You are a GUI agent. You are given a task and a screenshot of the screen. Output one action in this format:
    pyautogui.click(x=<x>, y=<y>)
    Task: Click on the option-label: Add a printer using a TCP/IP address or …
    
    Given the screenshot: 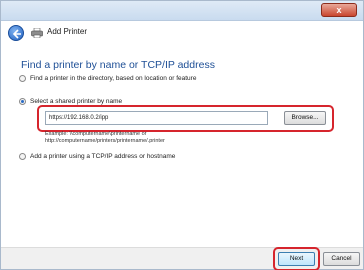 What is the action you would take?
    pyautogui.click(x=103, y=156)
    